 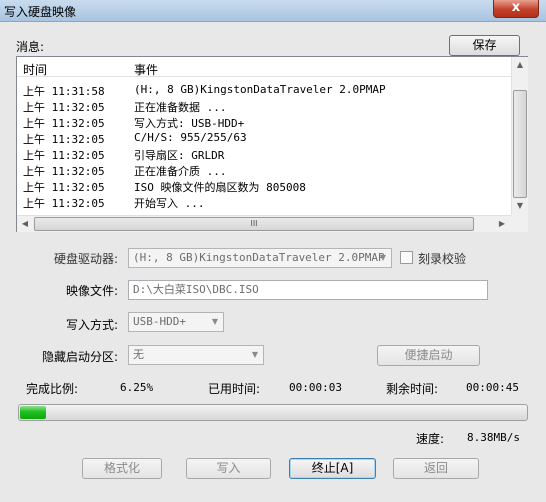 I want to click on image-file-input: D:\大白菜ISO\DBC.ISO, so click(x=308, y=290).